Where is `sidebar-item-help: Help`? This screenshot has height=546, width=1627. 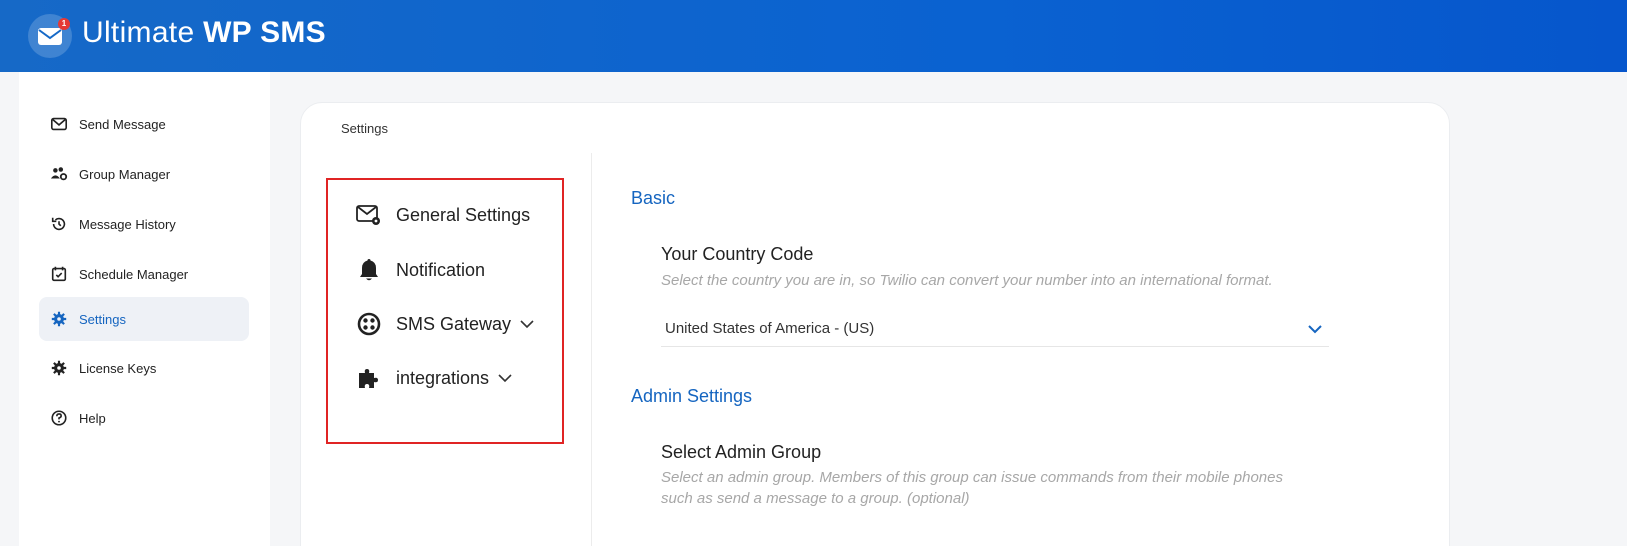
sidebar-item-help: Help is located at coordinates (144, 418).